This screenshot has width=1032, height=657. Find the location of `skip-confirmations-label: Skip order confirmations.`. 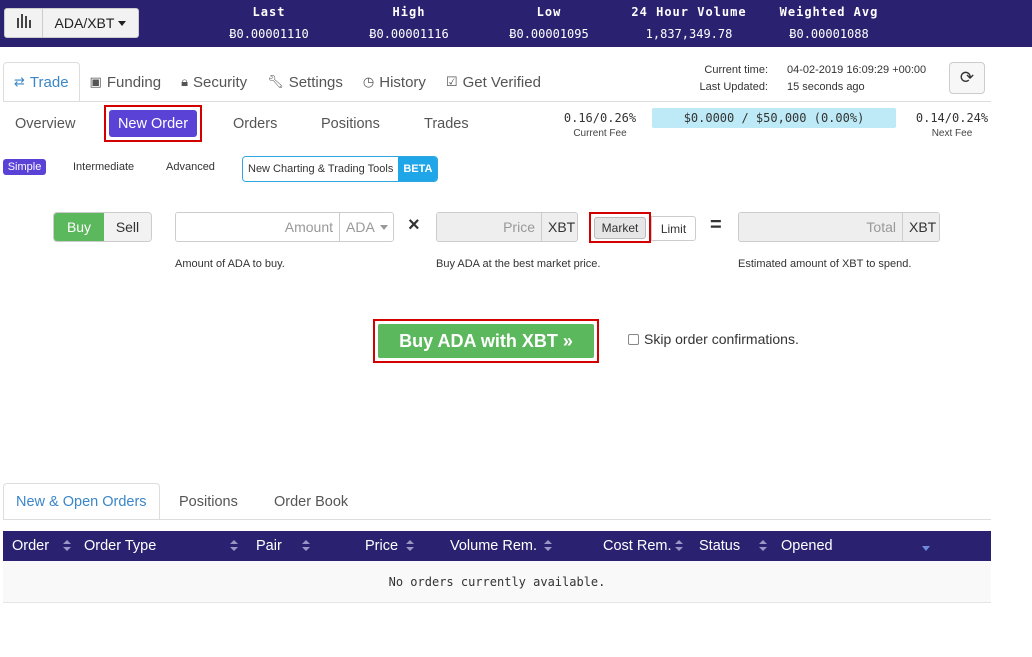

skip-confirmations-label: Skip order confirmations. is located at coordinates (721, 339).